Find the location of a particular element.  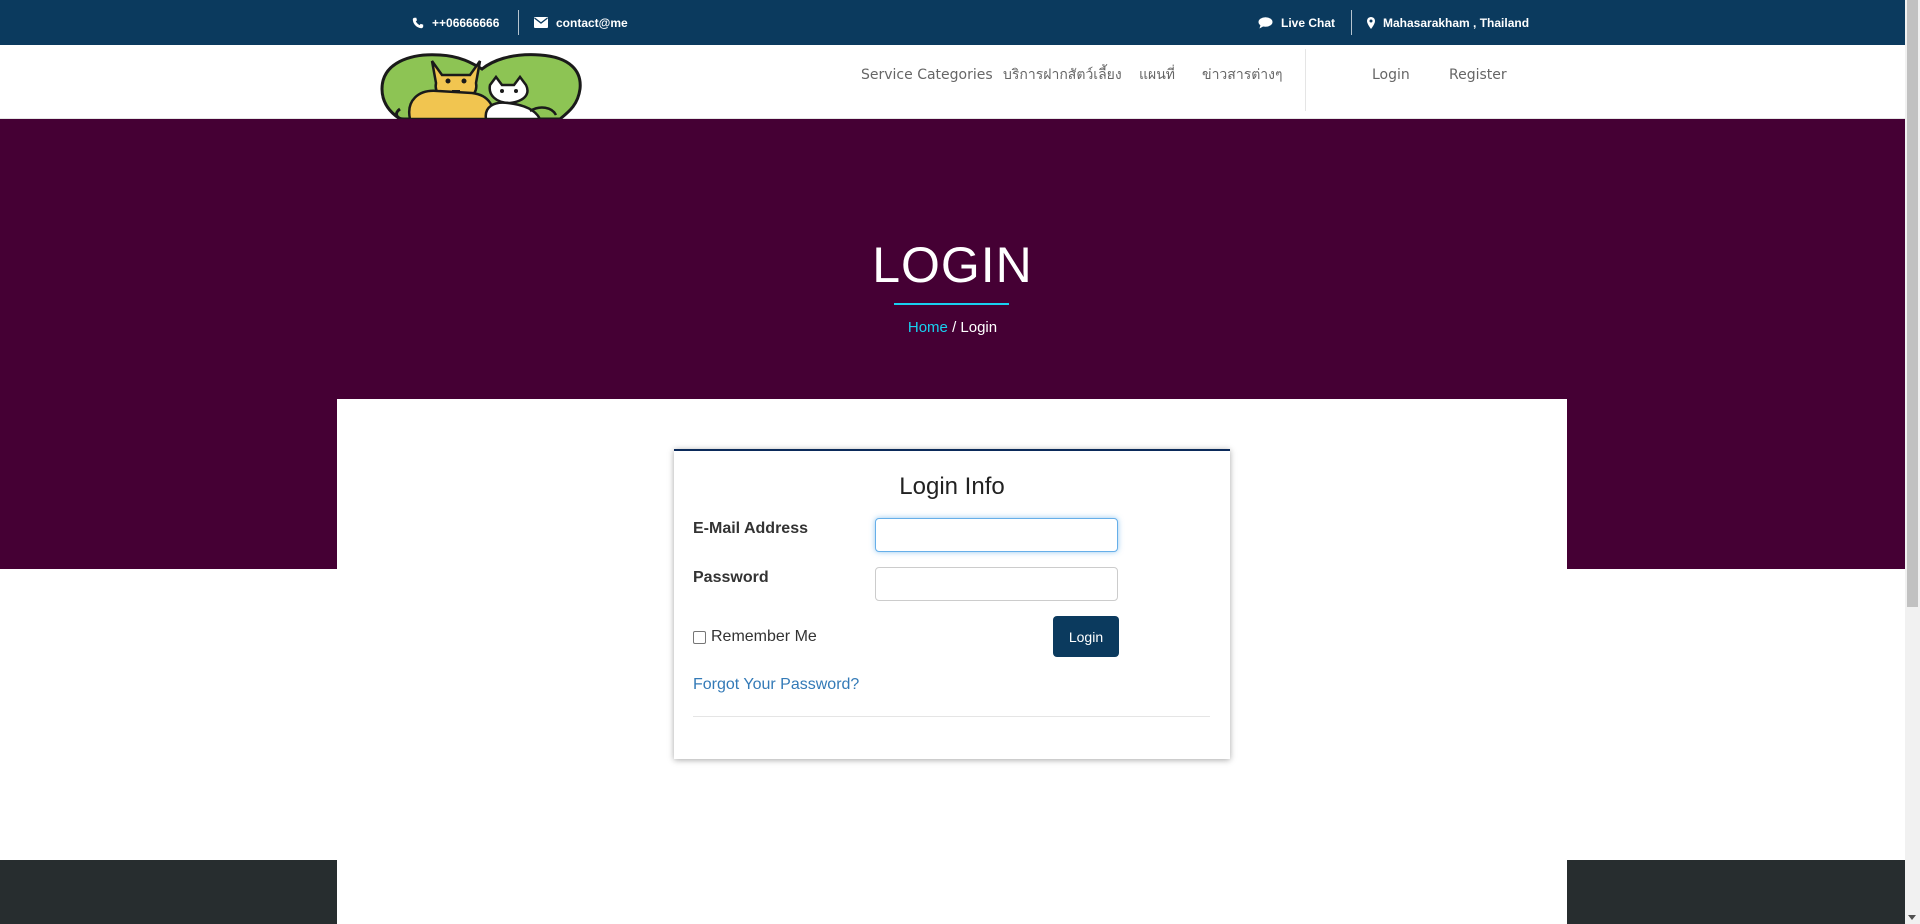

site-logo is located at coordinates (482, 84).